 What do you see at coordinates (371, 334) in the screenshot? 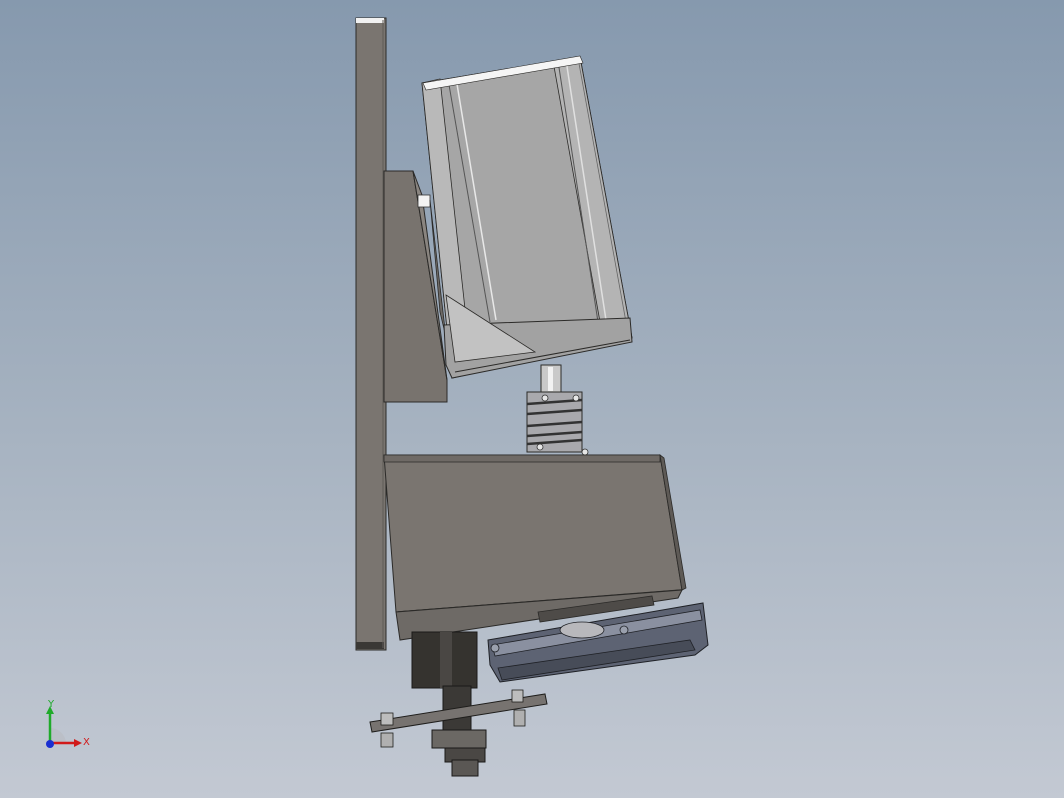
I see `mounting-plate` at bounding box center [371, 334].